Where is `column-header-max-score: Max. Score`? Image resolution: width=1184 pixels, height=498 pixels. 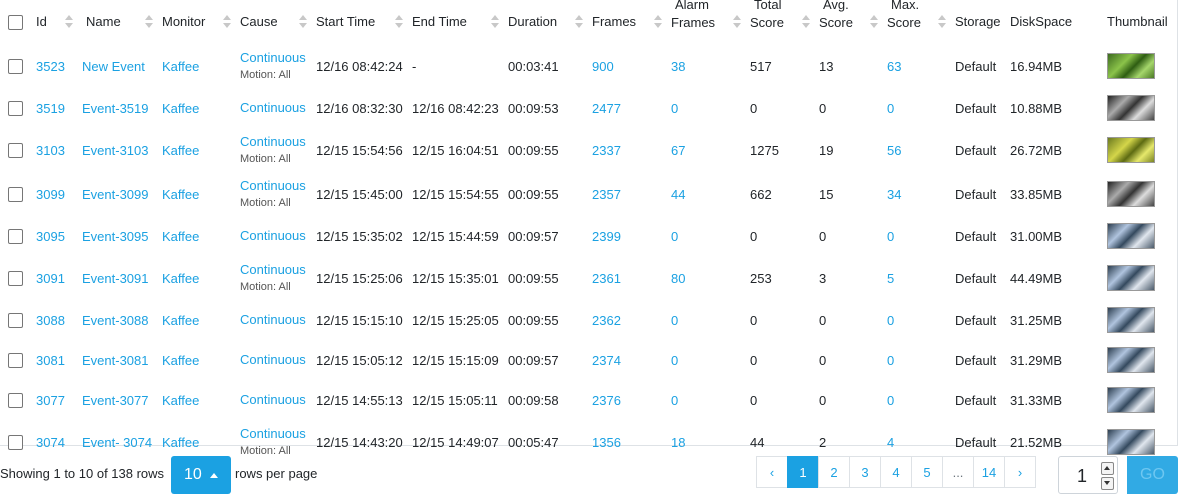
column-header-max-score: Max. Score is located at coordinates (917, 22).